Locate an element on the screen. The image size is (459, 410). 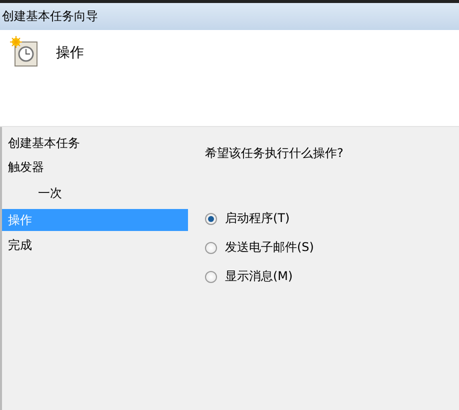
sidebar-item: 一次 is located at coordinates (95, 193).